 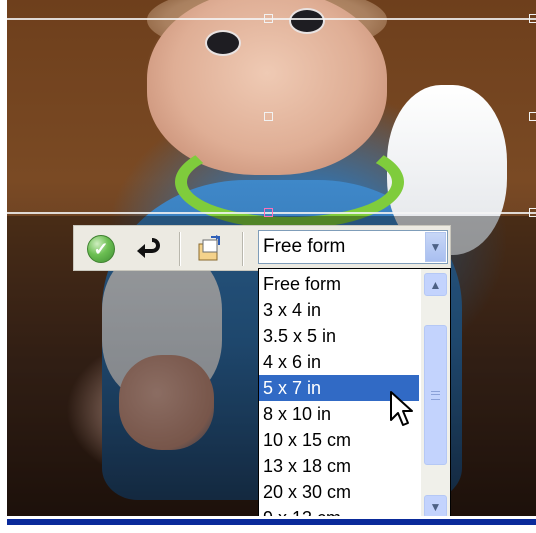 I want to click on list-item: 4 x 6 in, so click(x=339, y=362).